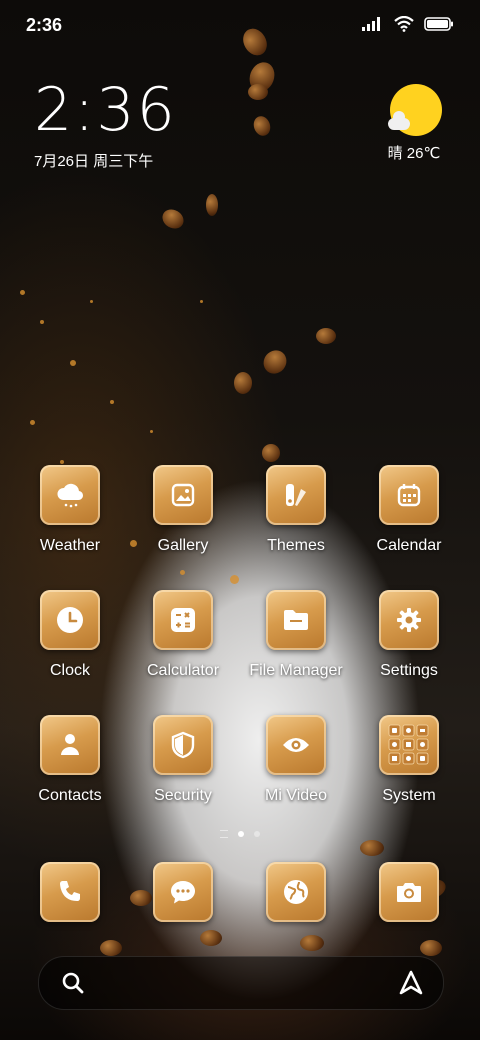 Image resolution: width=480 pixels, height=1040 pixels. Describe the element at coordinates (70, 745) in the screenshot. I see `contacts-icon` at that location.